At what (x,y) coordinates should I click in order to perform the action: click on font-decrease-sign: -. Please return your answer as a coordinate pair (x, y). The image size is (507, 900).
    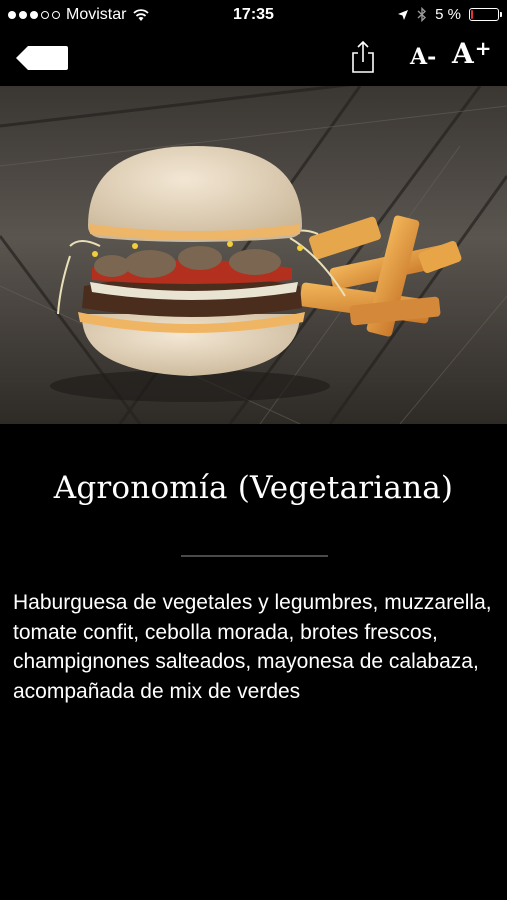
    Looking at the image, I should click on (432, 57).